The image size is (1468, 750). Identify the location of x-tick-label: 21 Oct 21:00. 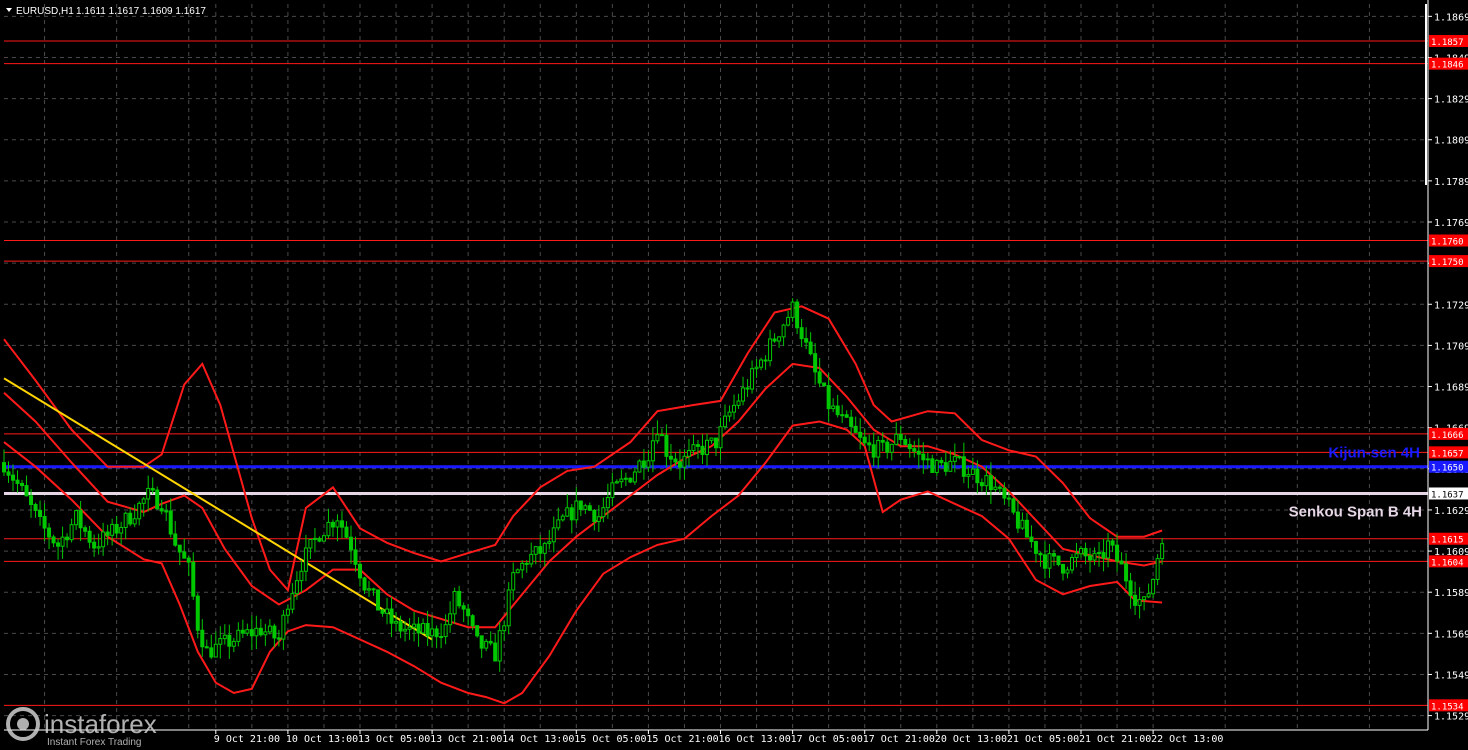
(1115, 739).